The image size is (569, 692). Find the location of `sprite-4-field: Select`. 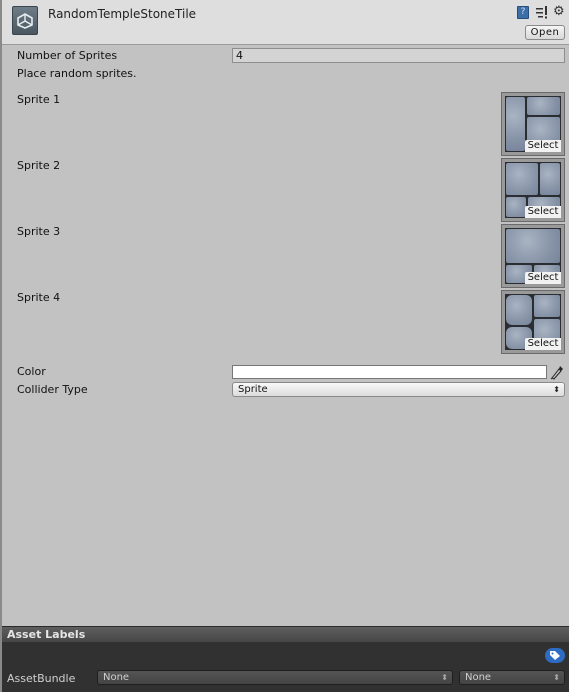

sprite-4-field: Select is located at coordinates (533, 322).